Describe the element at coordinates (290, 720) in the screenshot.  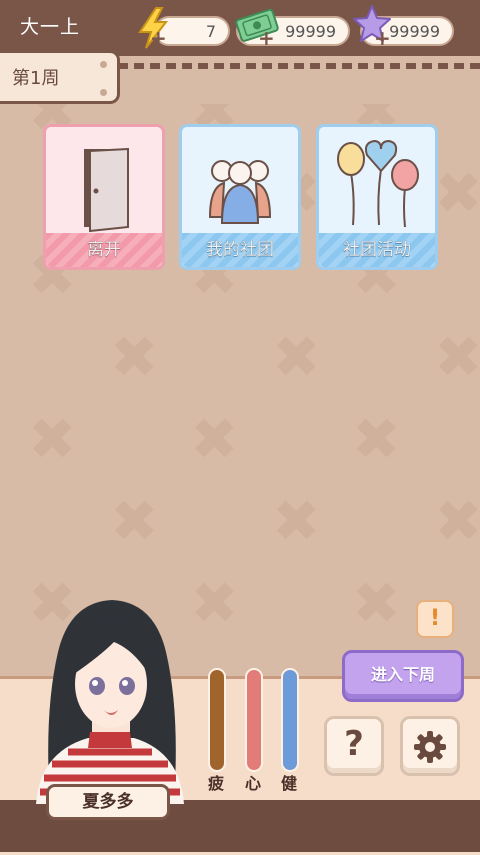
I see `health-bar` at that location.